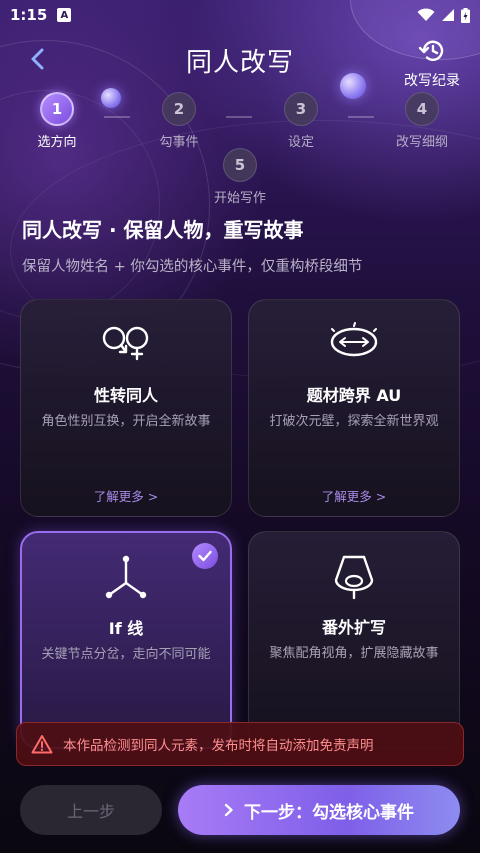 The height and width of the screenshot is (853, 480). Describe the element at coordinates (422, 121) in the screenshot. I see `step-4: 4 改写细纲` at that location.